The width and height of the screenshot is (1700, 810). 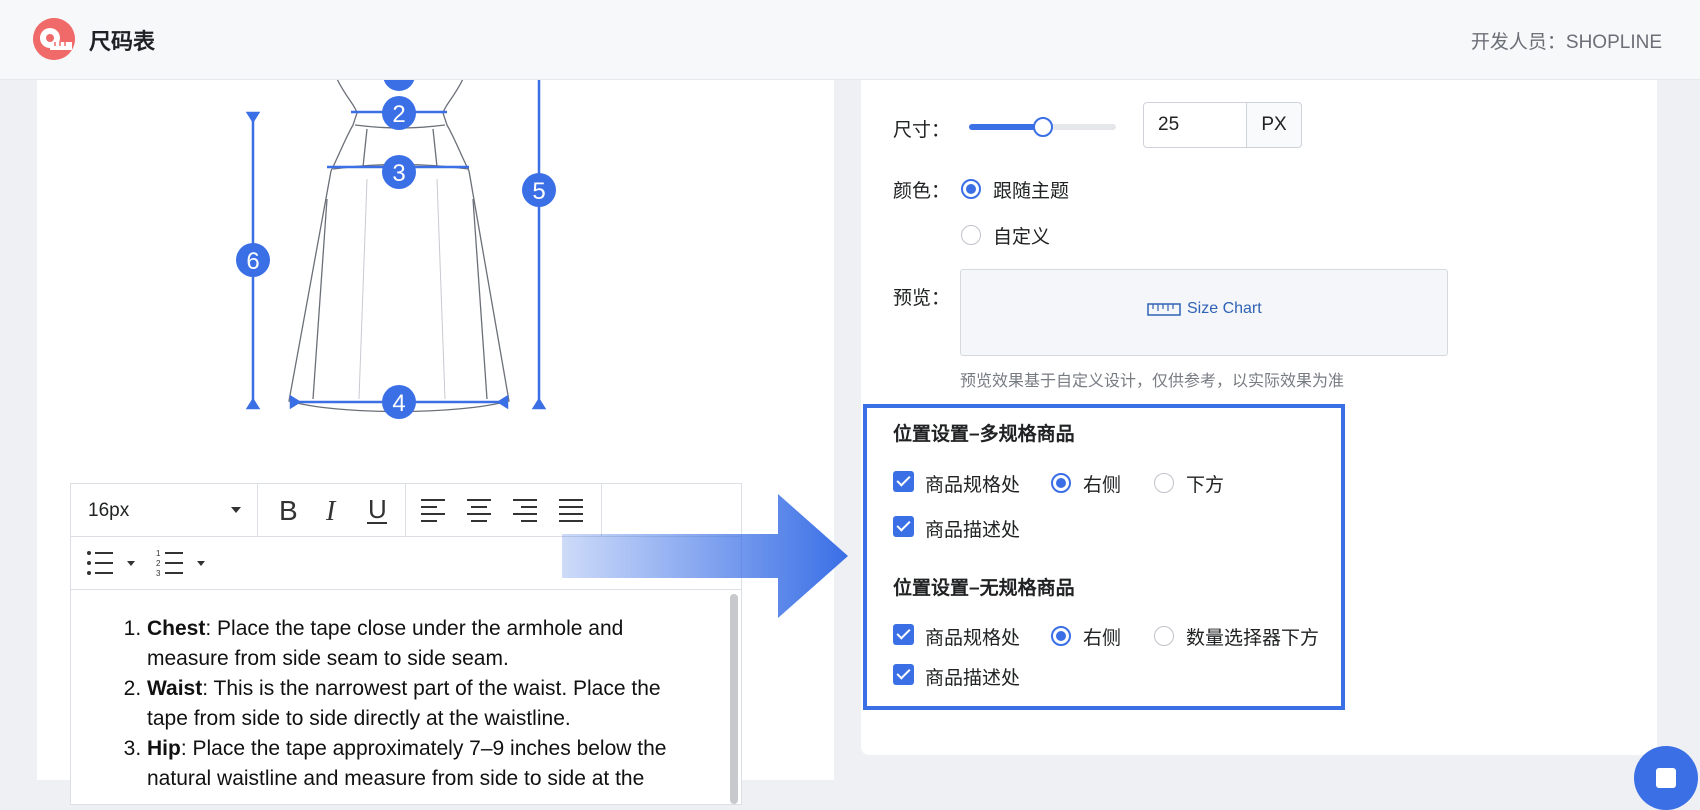 I want to click on svg-text: B, so click(x=288, y=510).